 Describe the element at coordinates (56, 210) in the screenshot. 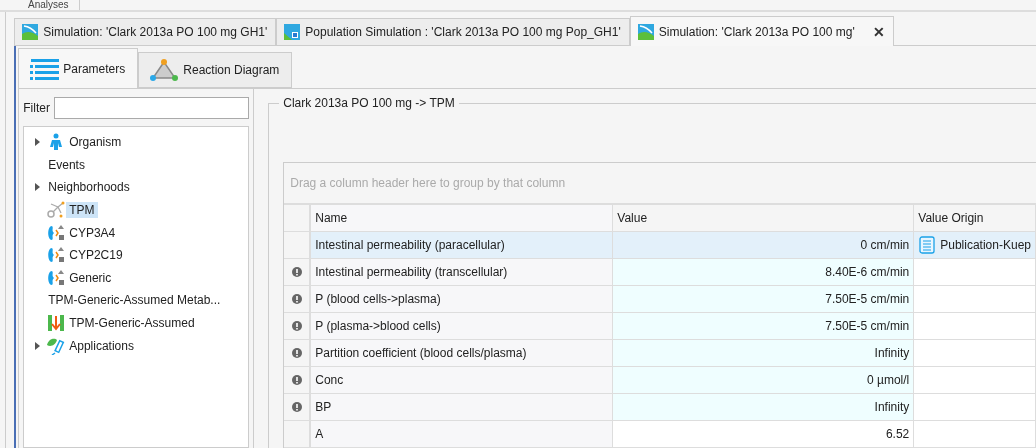

I see `molecule-icon` at that location.